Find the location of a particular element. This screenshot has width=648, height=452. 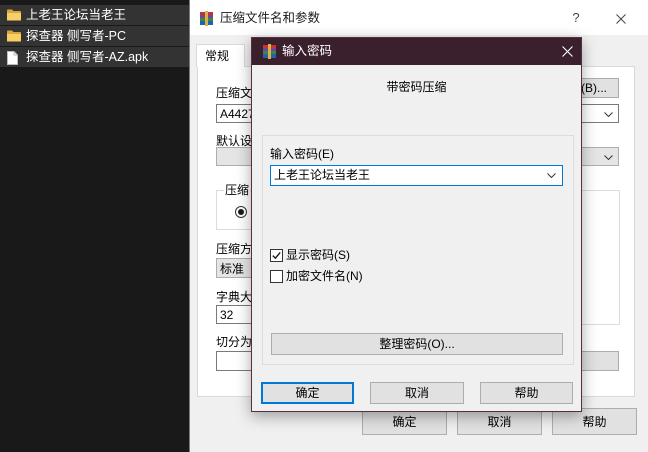

file-name: 上老王论坛当老王 is located at coordinates (76, 15).